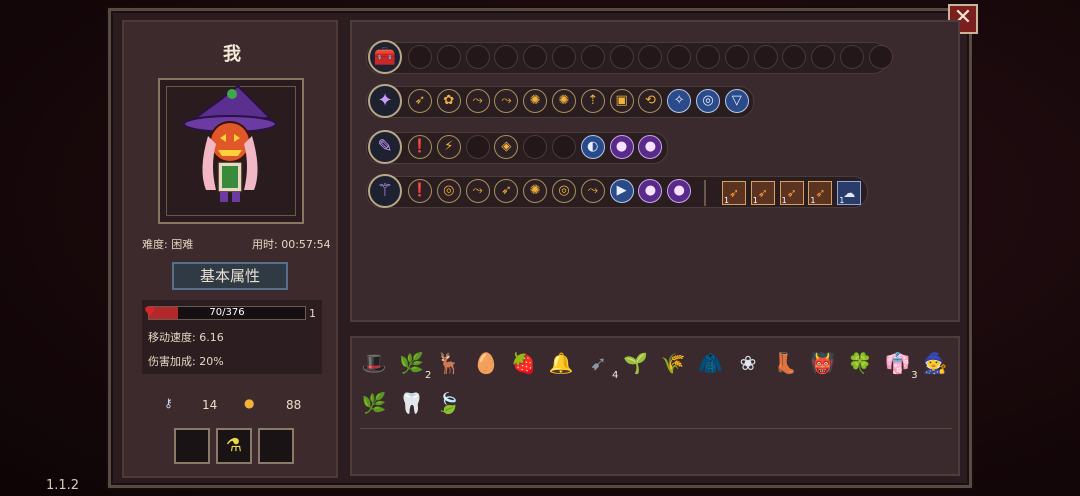  Describe the element at coordinates (186, 337) in the screenshot. I see `move-speed-stat: 移动速度: 6.16` at that location.